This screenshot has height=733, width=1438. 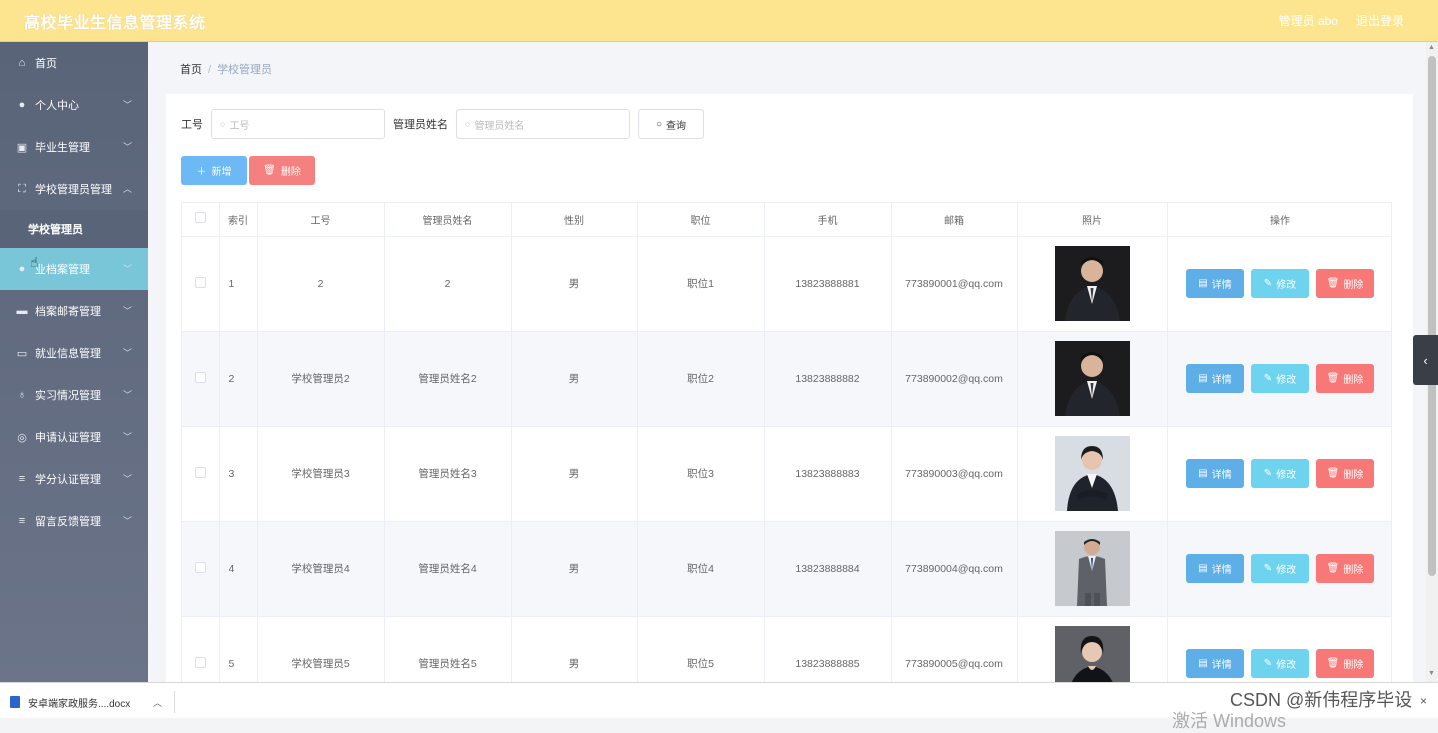 What do you see at coordinates (22, 311) in the screenshot?
I see `briefcase-icon: ▬` at bounding box center [22, 311].